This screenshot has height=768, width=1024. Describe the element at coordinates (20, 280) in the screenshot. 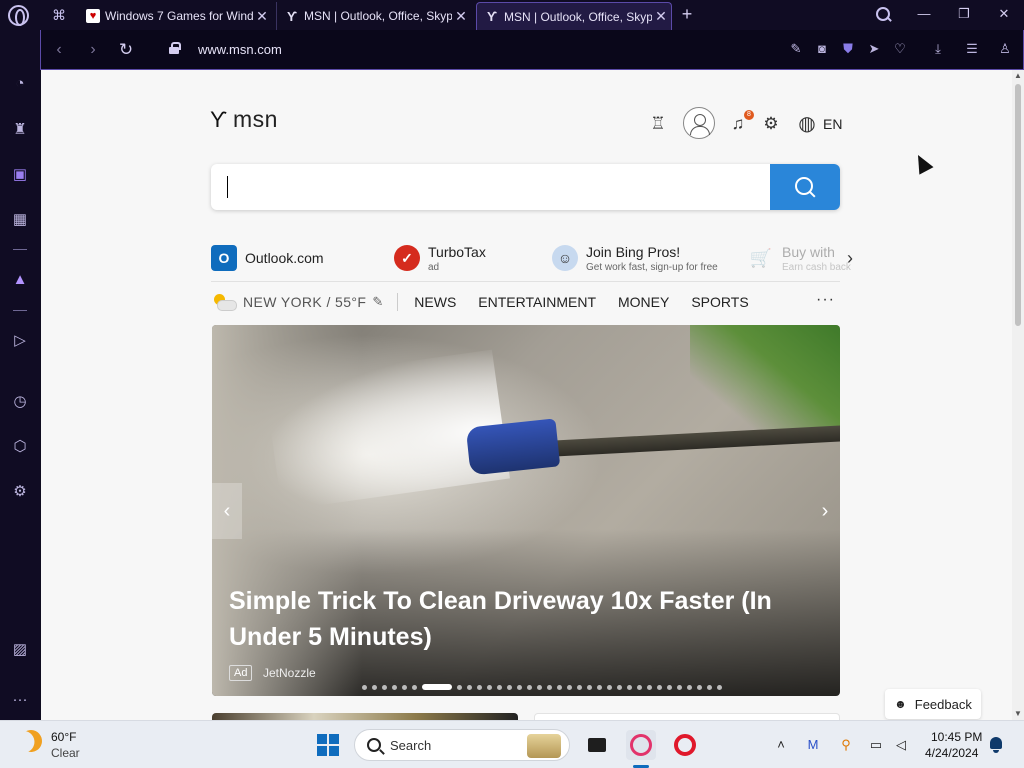

I see `aria-ai-icon: ▲` at that location.